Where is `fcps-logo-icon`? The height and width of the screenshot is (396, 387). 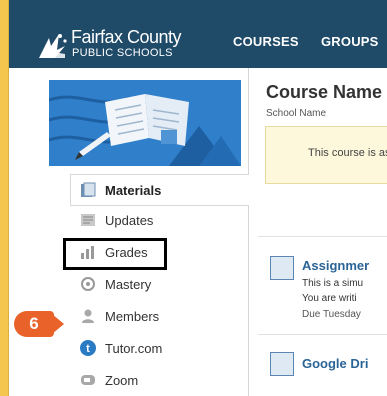
fcps-logo-icon is located at coordinates (53, 46).